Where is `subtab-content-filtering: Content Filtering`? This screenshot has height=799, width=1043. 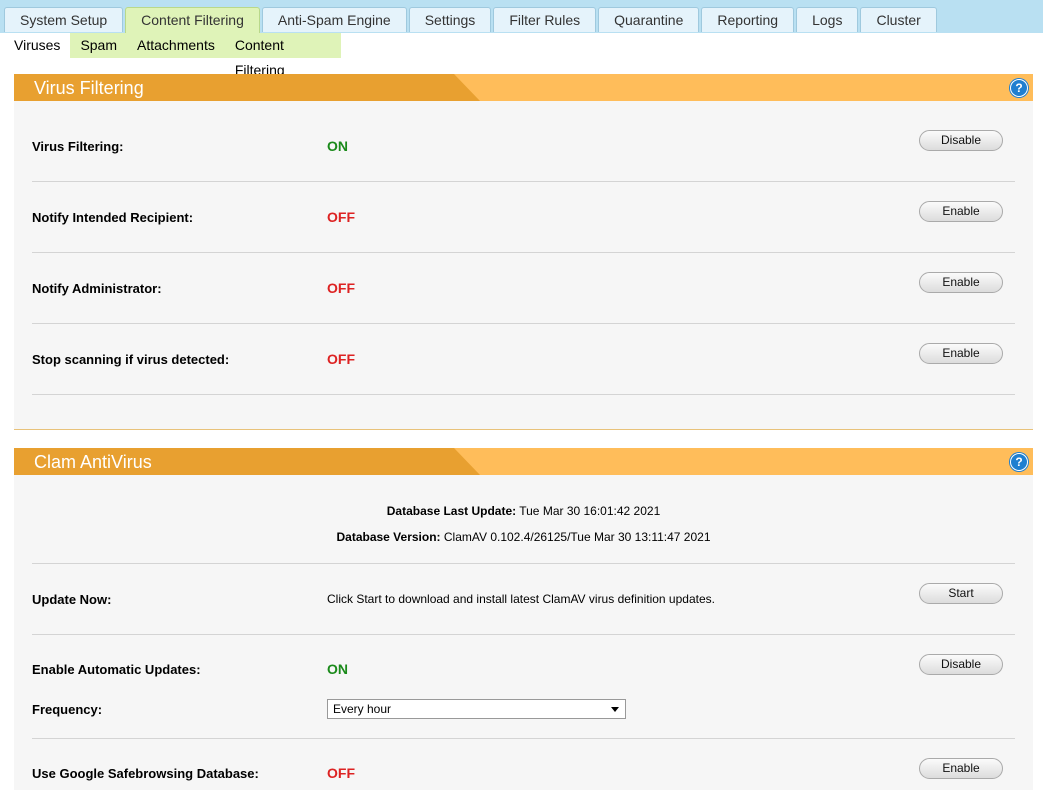 subtab-content-filtering: Content Filtering is located at coordinates (283, 55).